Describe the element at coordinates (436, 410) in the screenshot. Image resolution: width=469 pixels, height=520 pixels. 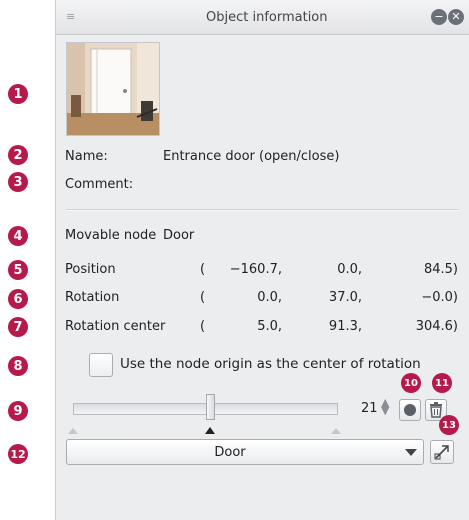
I see `trash-icon` at that location.